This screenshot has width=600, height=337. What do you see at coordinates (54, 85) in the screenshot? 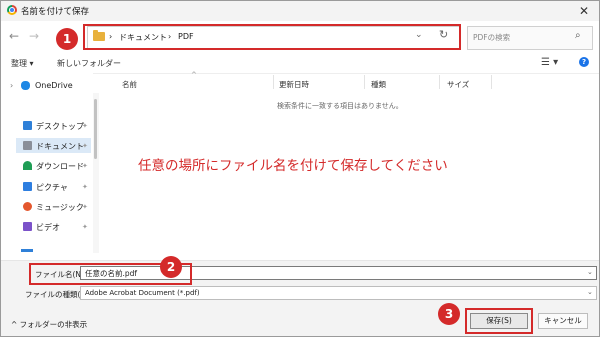
I see `sidebar-item-onedrive: OneDrive` at bounding box center [54, 85].